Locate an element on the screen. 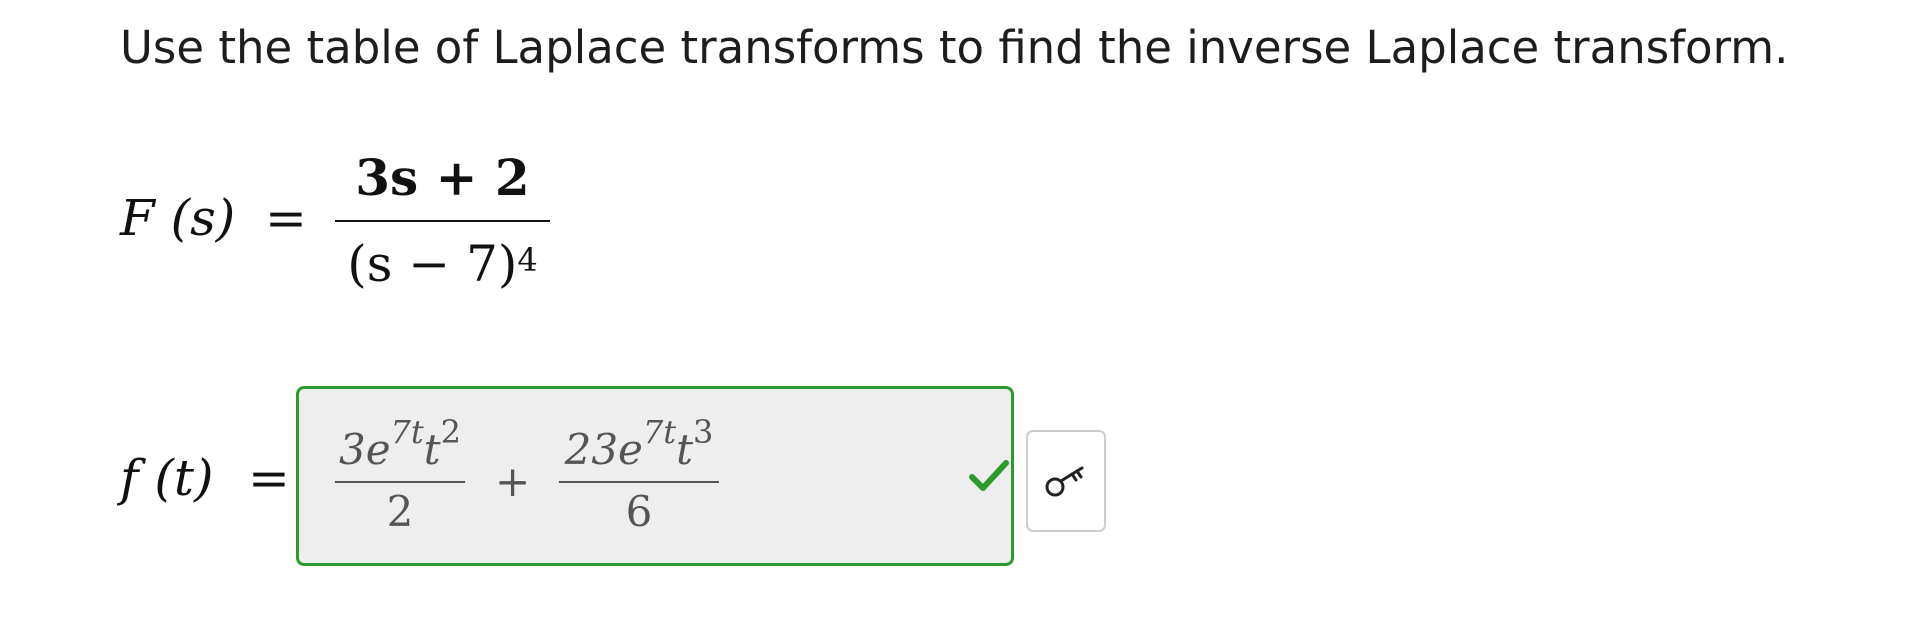 This screenshot has height=617, width=1920. answer-operator: + is located at coordinates (513, 481).